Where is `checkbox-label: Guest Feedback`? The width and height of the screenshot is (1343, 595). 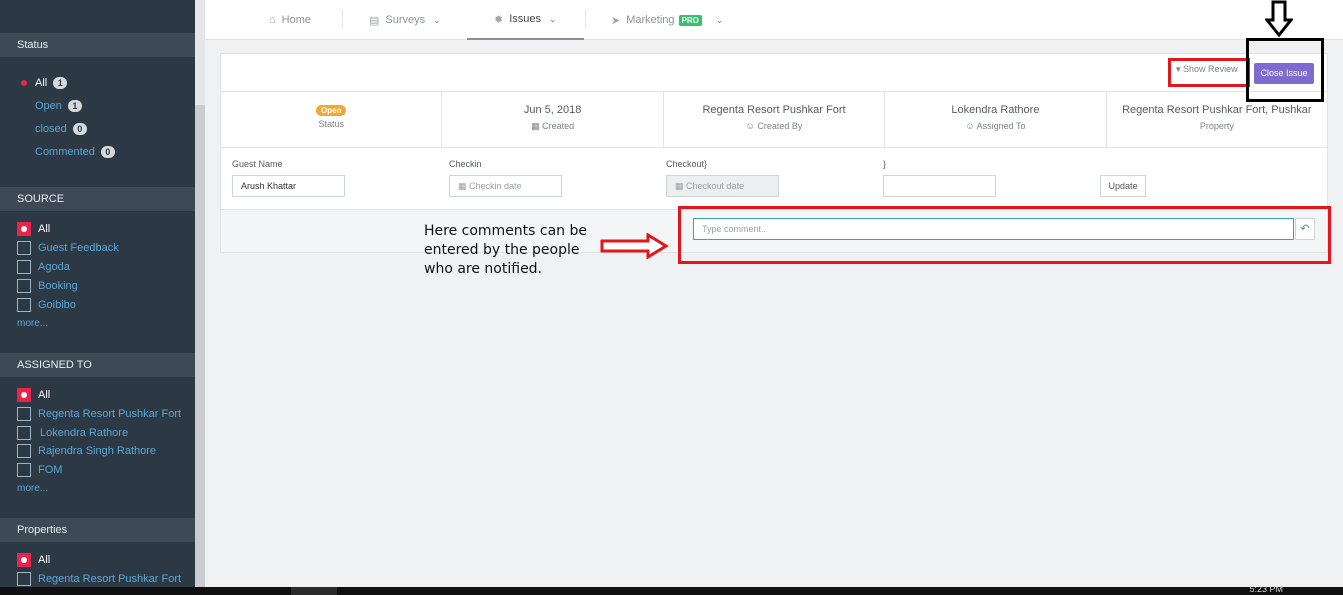
checkbox-label: Guest Feedback is located at coordinates (78, 248).